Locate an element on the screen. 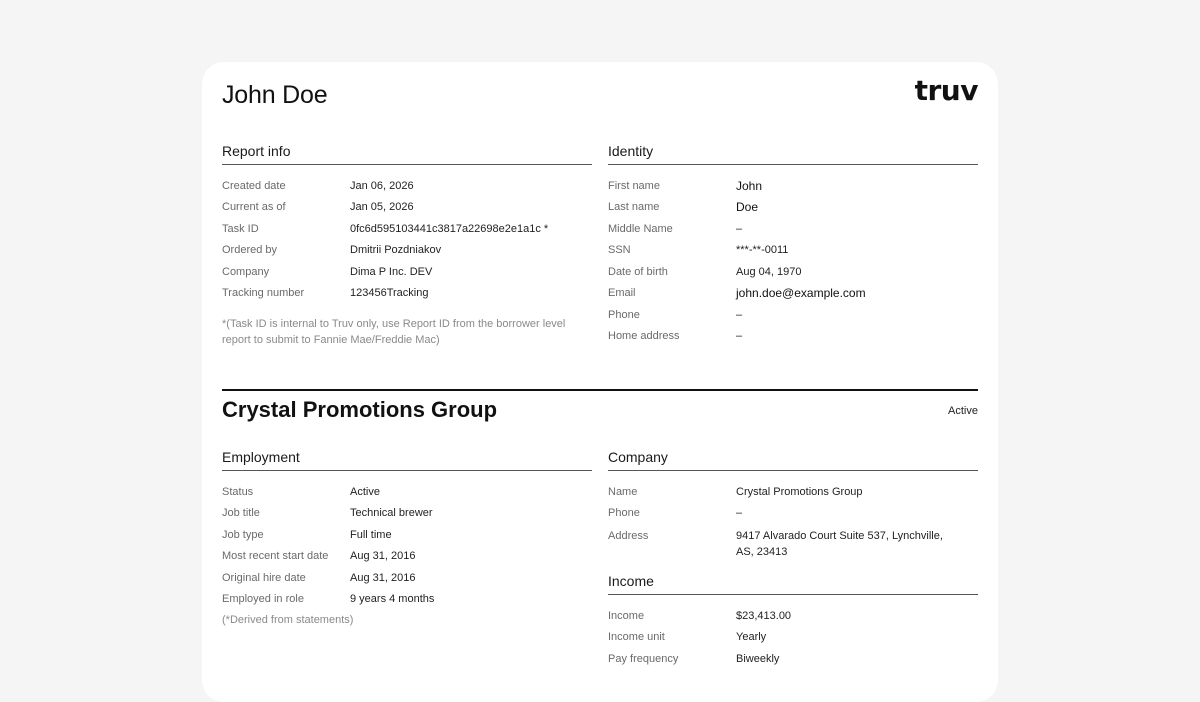 The width and height of the screenshot is (1200, 702). field-value: Jan 05, 2026 is located at coordinates (382, 207).